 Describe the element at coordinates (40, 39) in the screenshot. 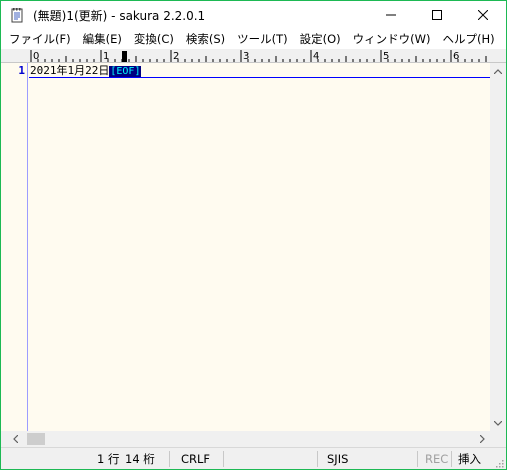

I see `menu-file: ファイル(F)` at that location.